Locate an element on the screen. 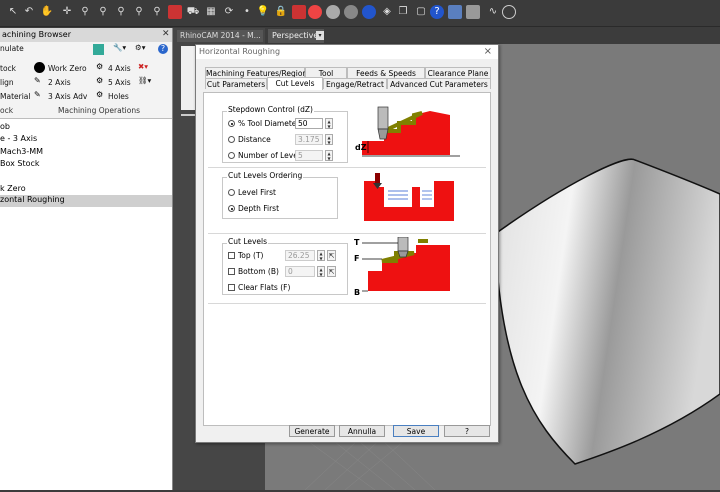 This screenshot has width=720, height=492. simulate-button: nulate is located at coordinates (12, 48).